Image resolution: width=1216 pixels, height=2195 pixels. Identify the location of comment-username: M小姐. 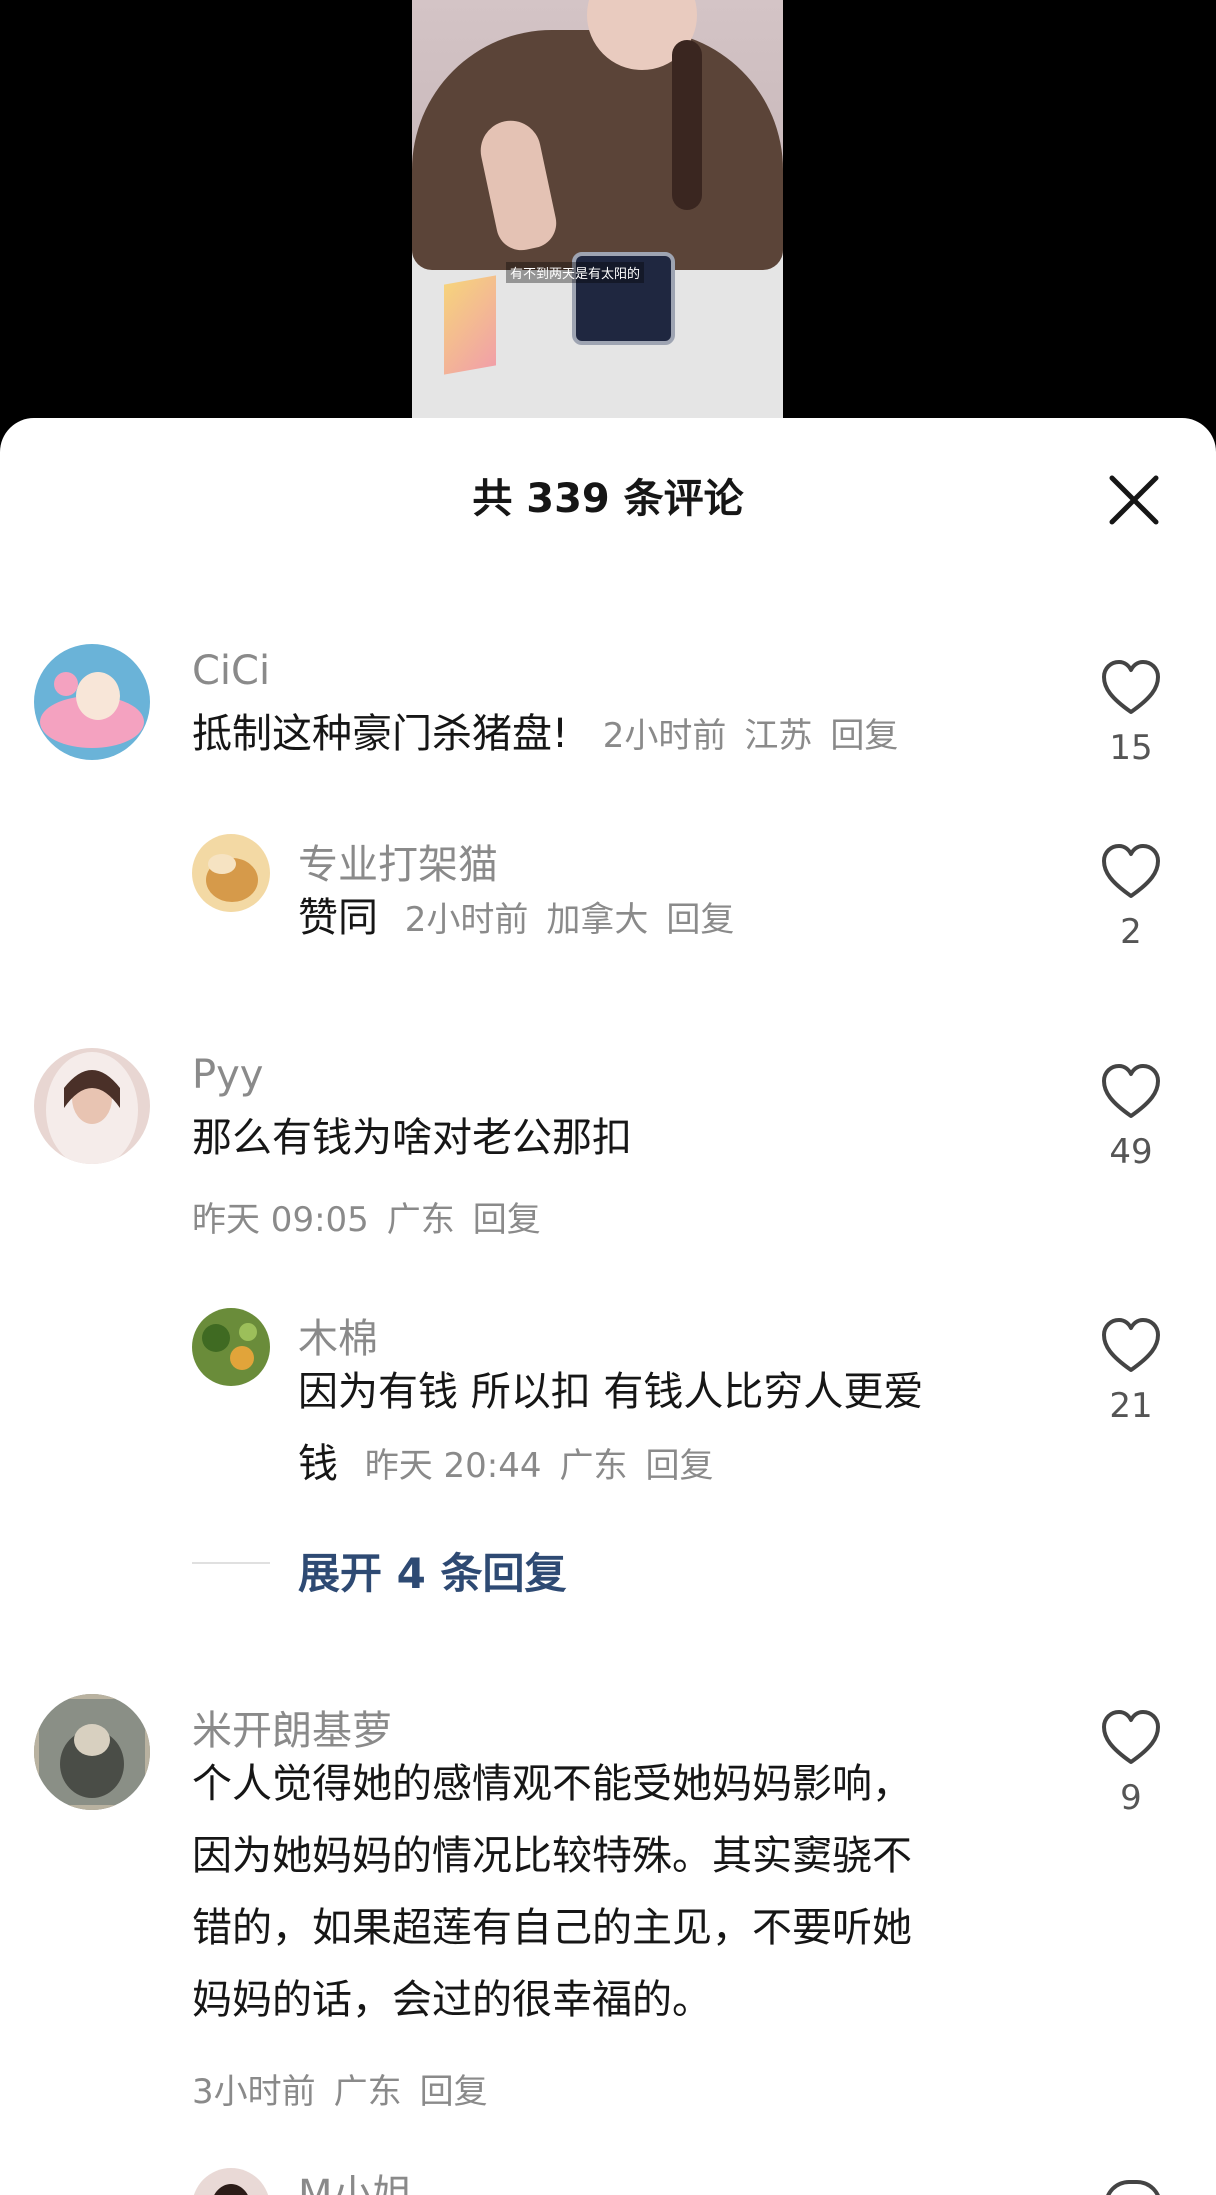
(355, 2178).